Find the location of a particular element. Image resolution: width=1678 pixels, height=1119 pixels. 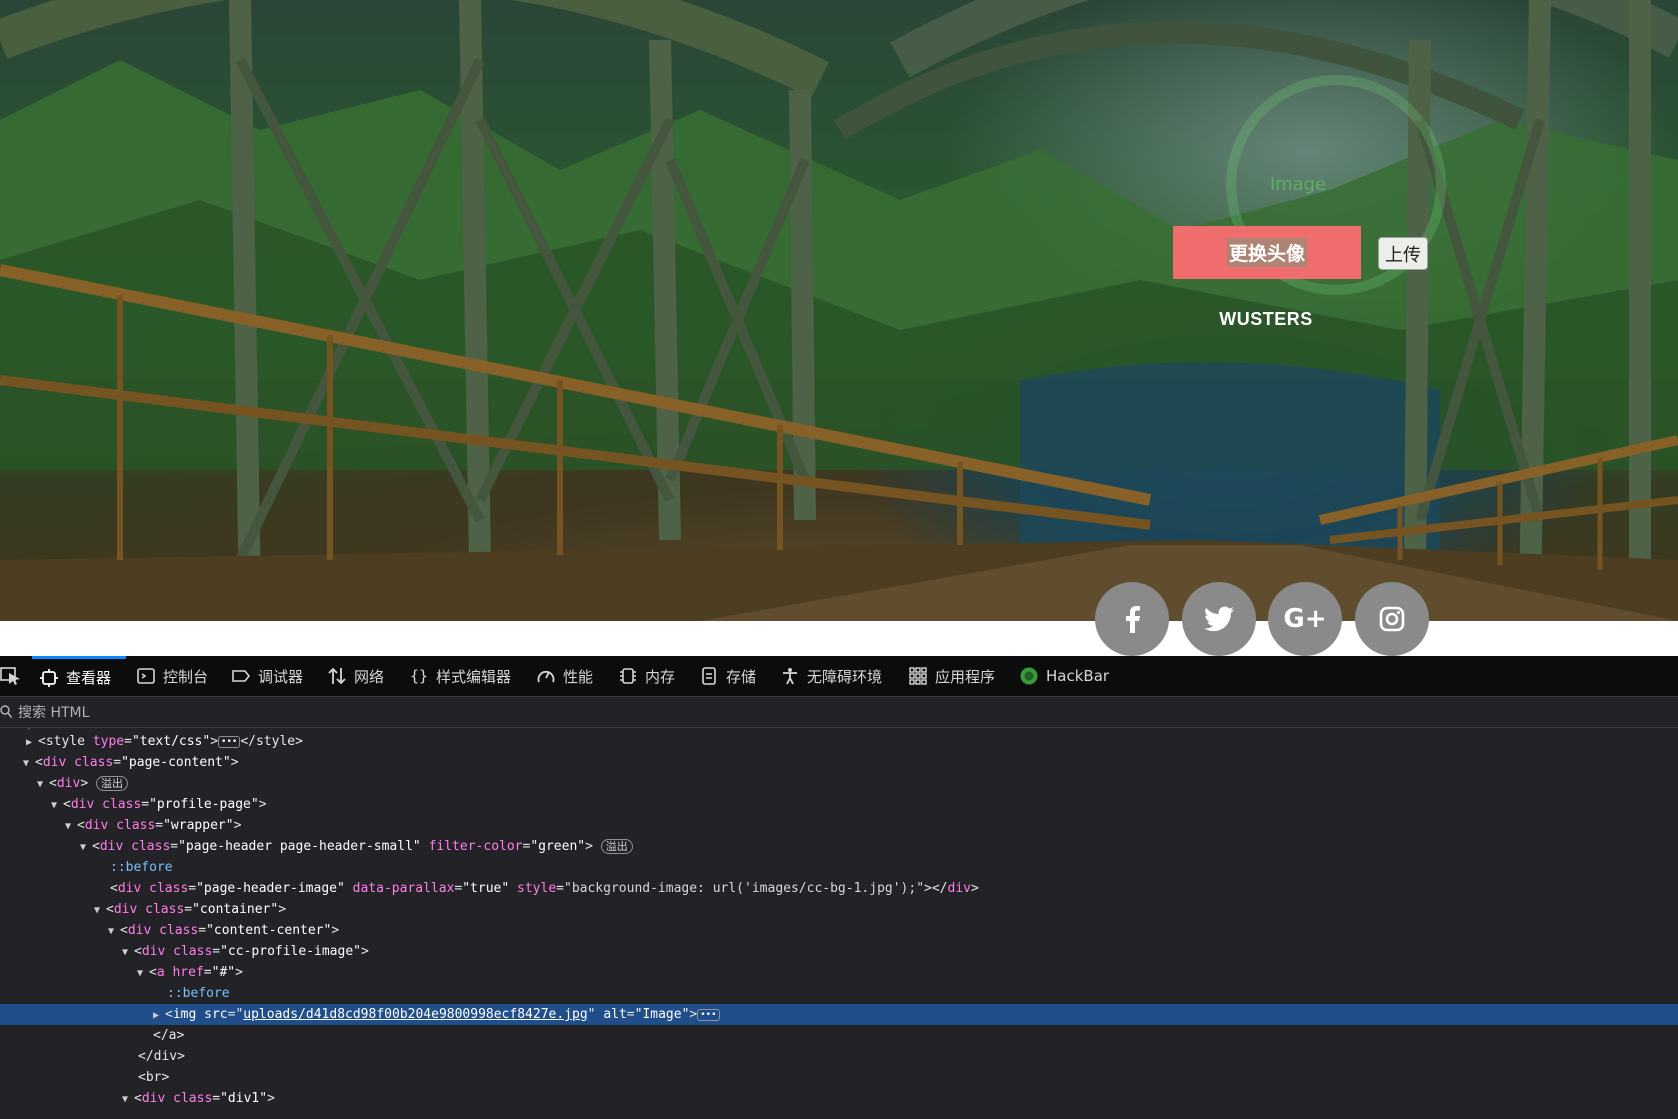

tab-label: 性能 is located at coordinates (578, 676).